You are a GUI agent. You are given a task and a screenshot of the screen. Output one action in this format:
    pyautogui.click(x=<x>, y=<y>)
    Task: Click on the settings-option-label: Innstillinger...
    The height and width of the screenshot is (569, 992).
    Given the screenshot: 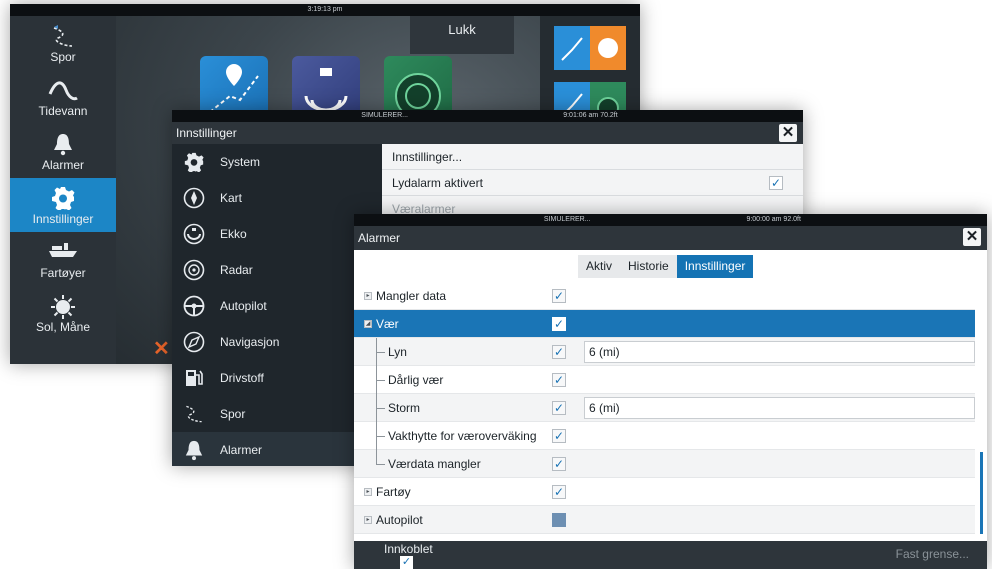 What is the action you would take?
    pyautogui.click(x=427, y=157)
    